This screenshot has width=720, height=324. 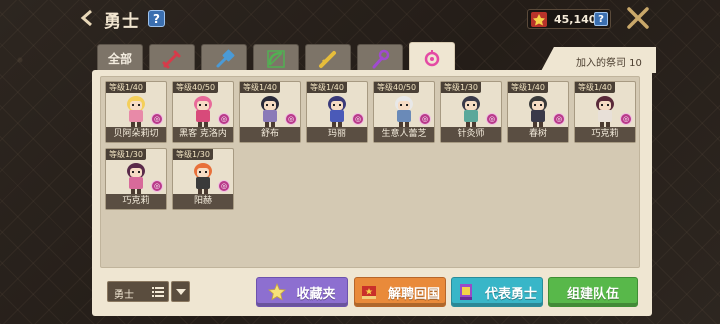 I want to click on recruit-count-label: 加入的祭司 10, so click(x=609, y=63).